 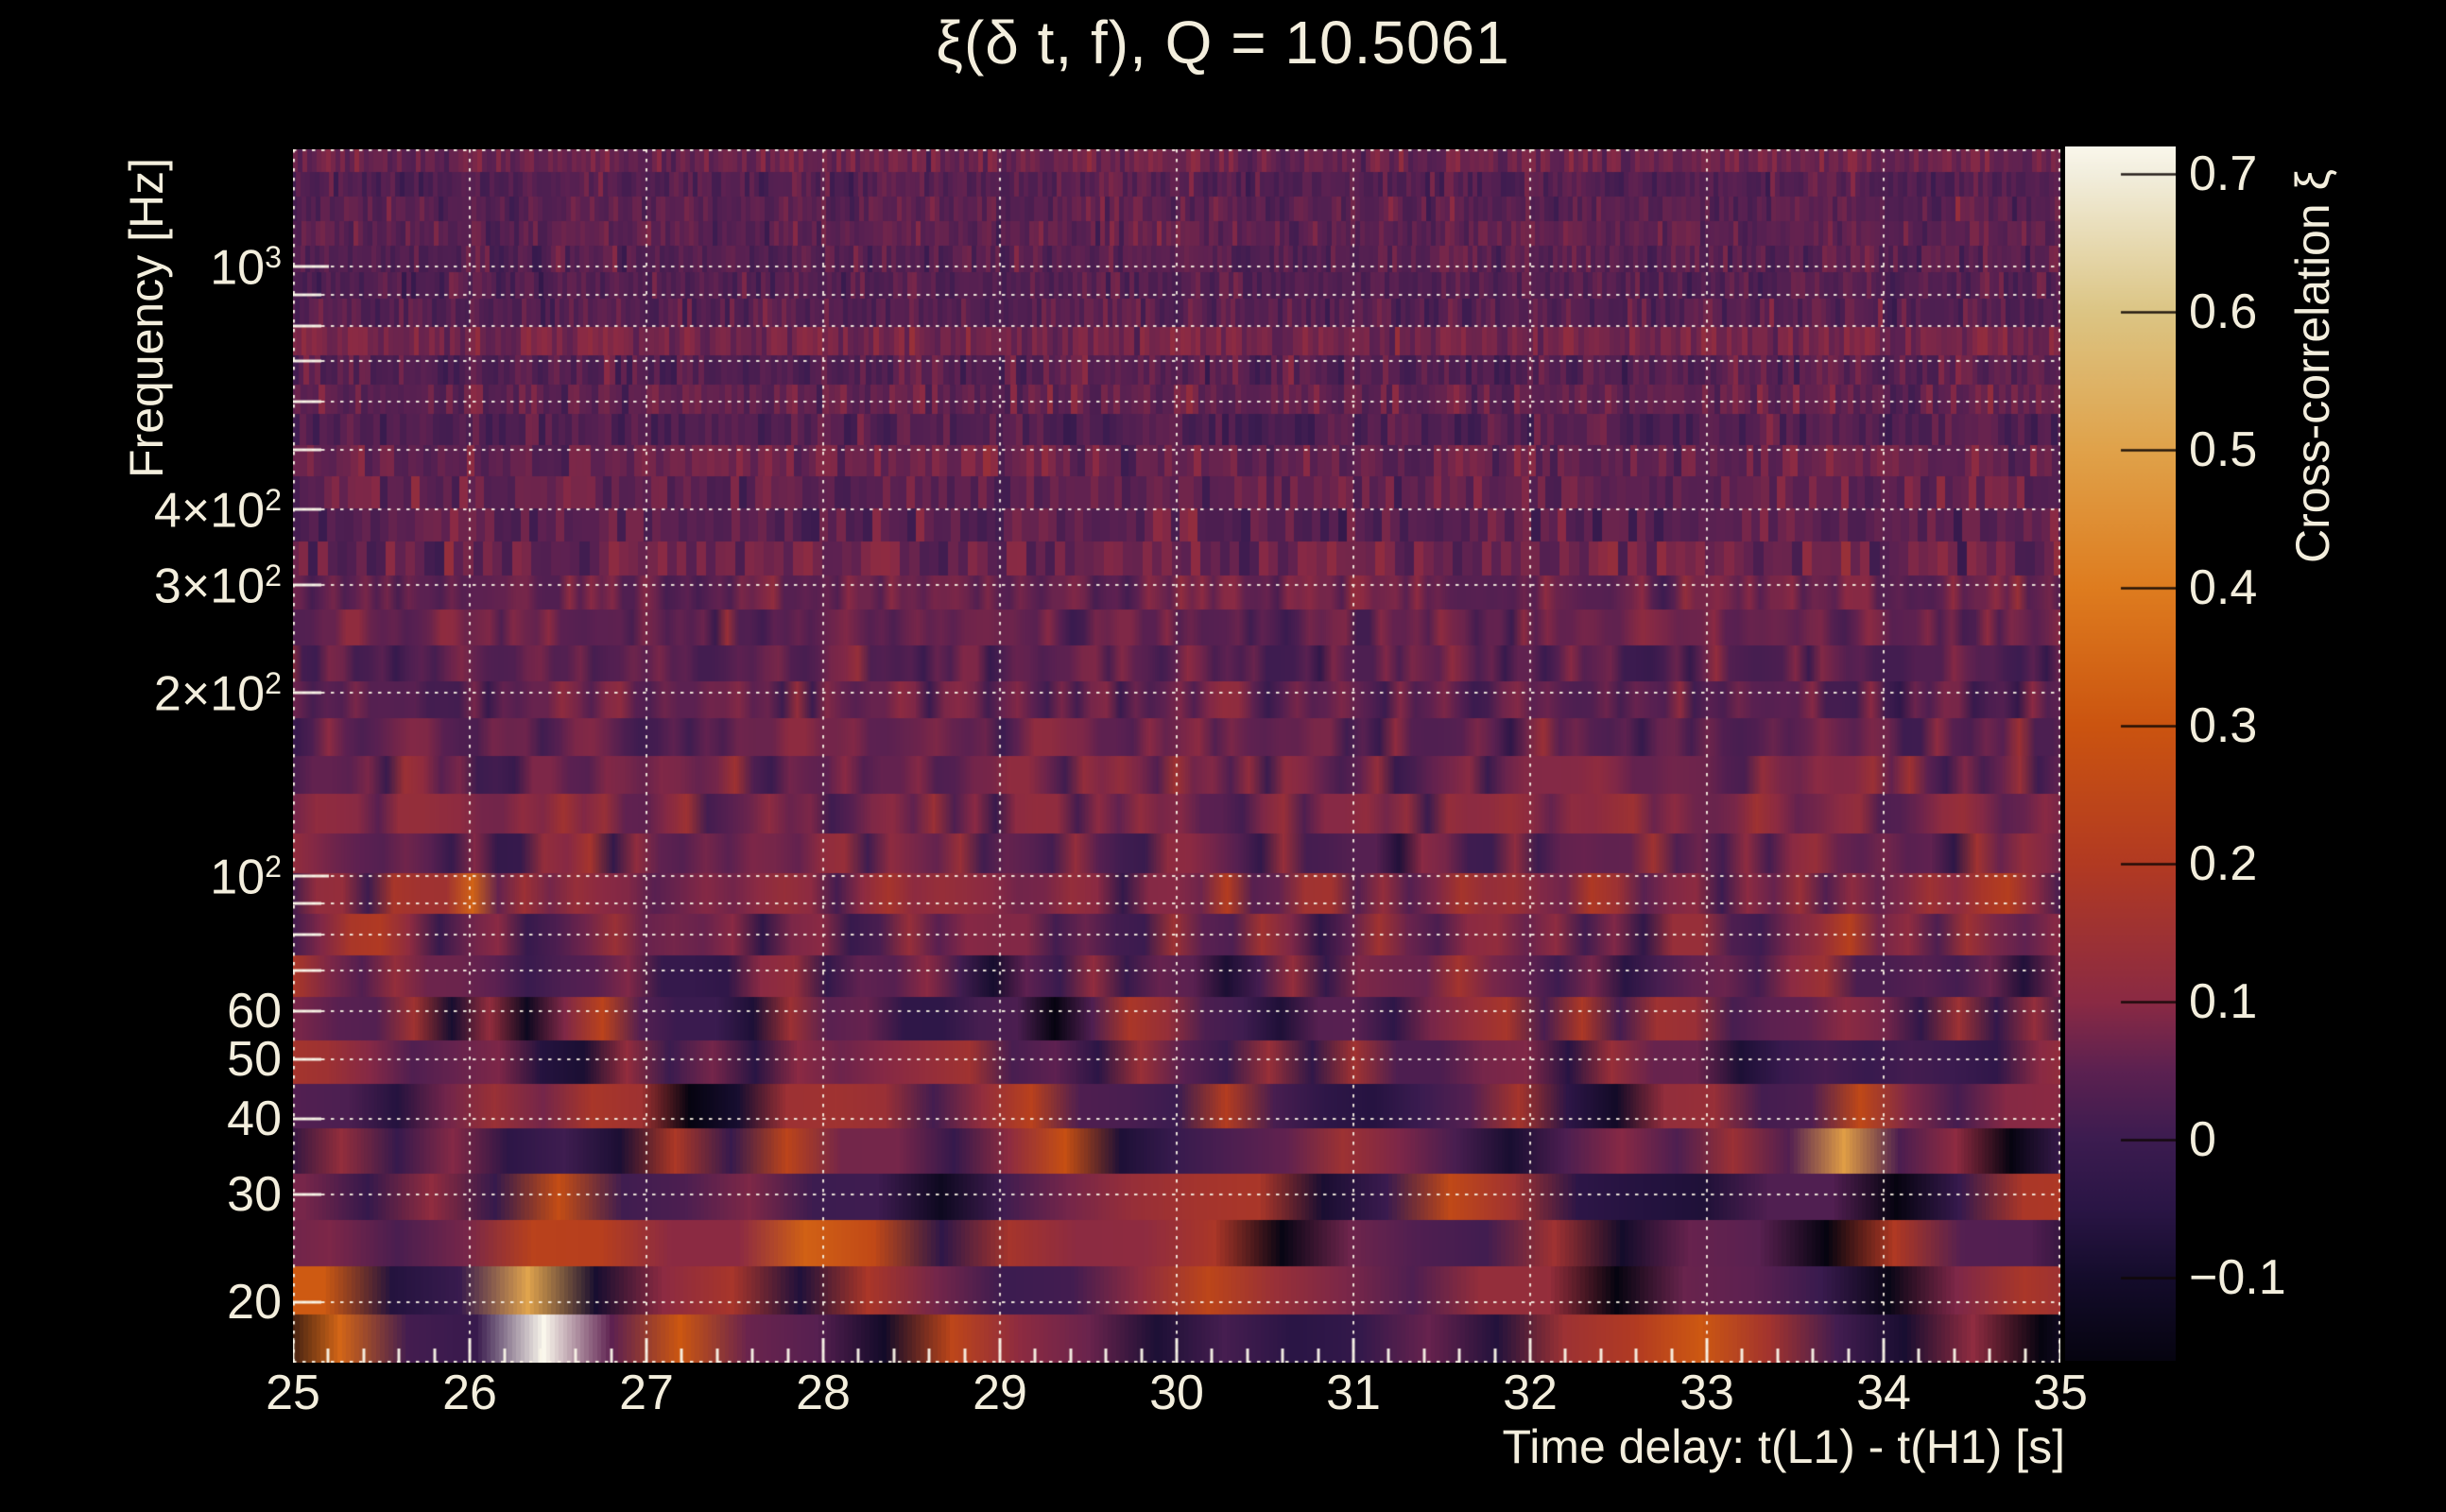 What do you see at coordinates (293, 1393) in the screenshot?
I see `x-tick-label: 25` at bounding box center [293, 1393].